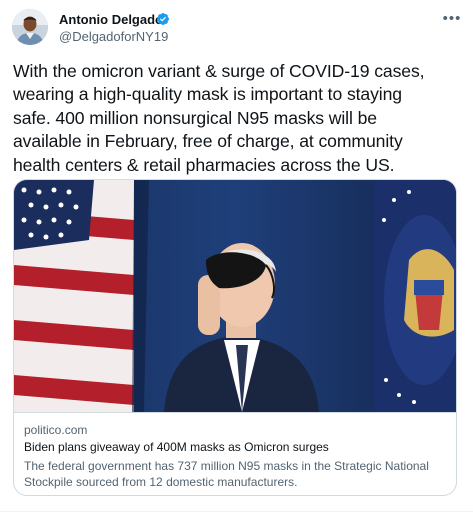 Image resolution: width=473 pixels, height=512 pixels. Describe the element at coordinates (81, 296) in the screenshot. I see `flag-left` at that location.